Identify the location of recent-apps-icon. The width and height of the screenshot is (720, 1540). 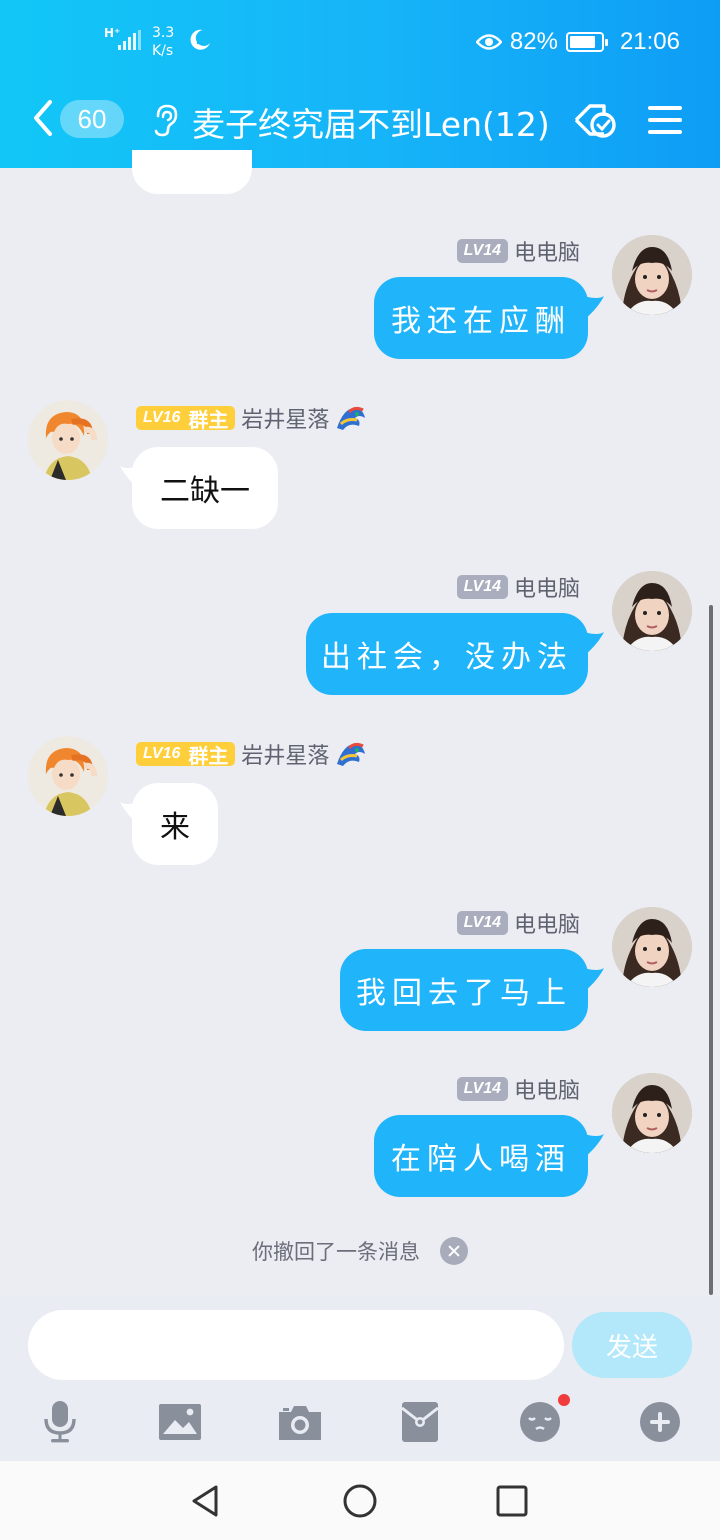
(512, 1501).